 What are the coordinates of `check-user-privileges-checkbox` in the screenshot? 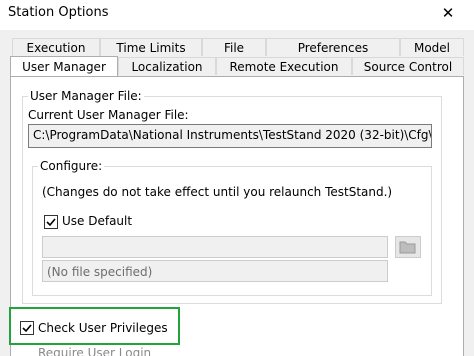 It's located at (27, 328).